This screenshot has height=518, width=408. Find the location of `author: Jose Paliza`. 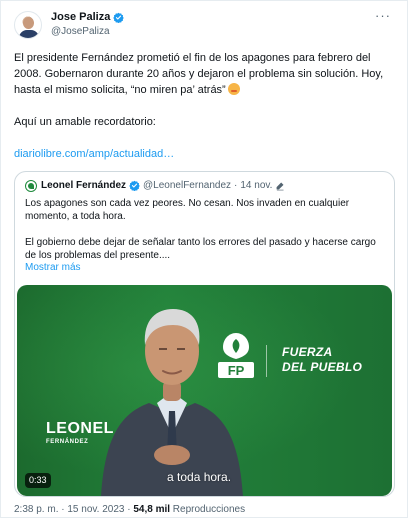

author: Jose Paliza is located at coordinates (88, 17).